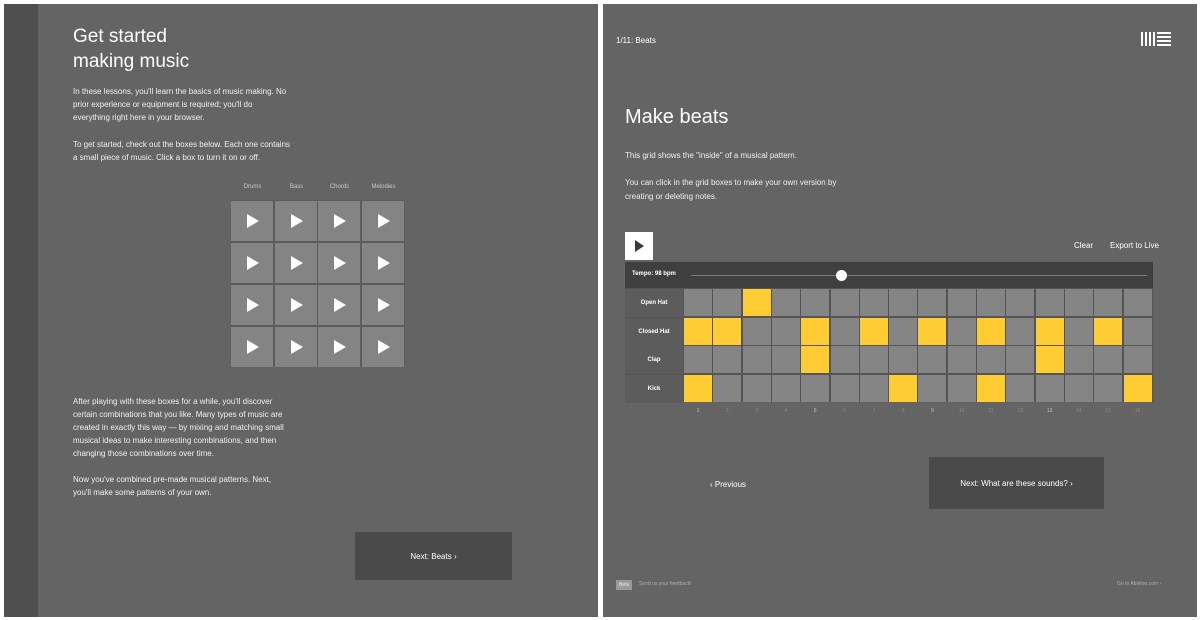 This screenshot has width=1200, height=620. Describe the element at coordinates (728, 484) in the screenshot. I see `previous-button: ‹ Previous` at that location.